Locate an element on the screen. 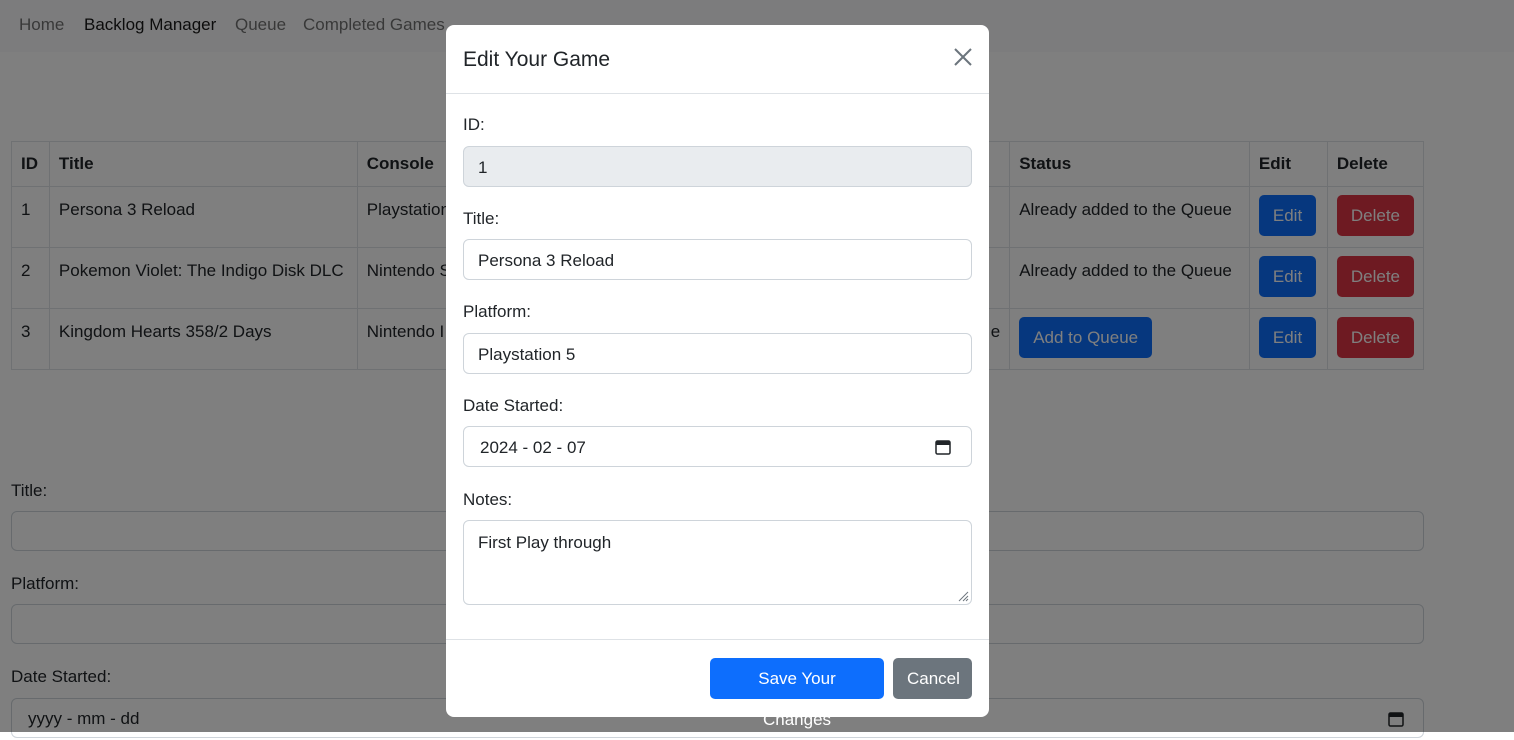  date-started-value: 2024 - 02 - 07 is located at coordinates (533, 447).